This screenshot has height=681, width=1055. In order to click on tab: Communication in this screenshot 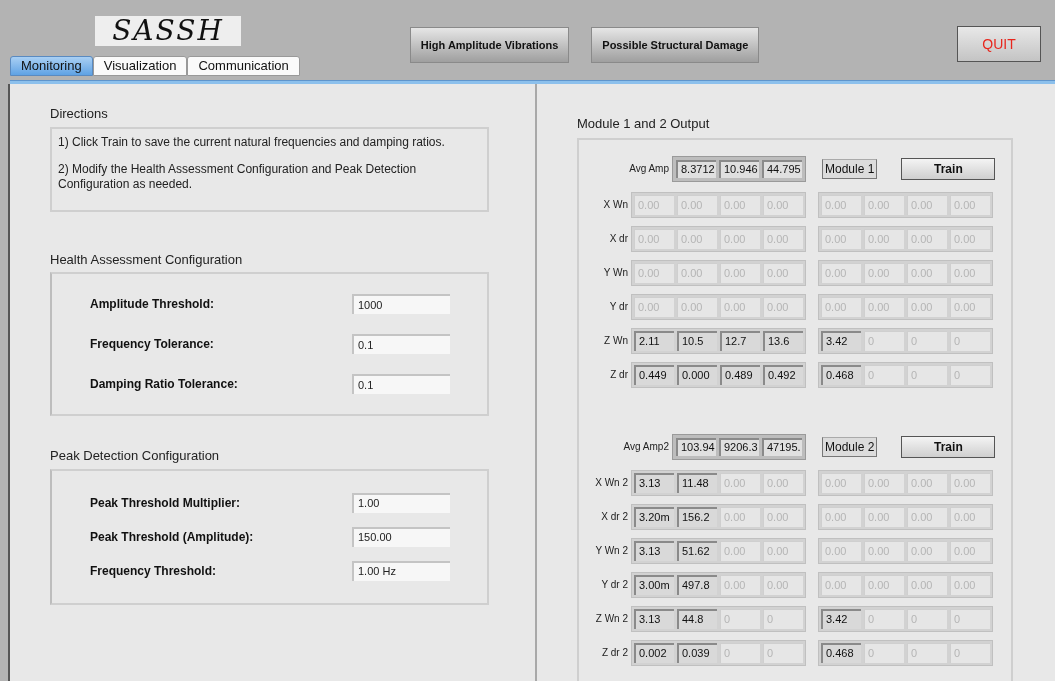, I will do `click(243, 66)`.